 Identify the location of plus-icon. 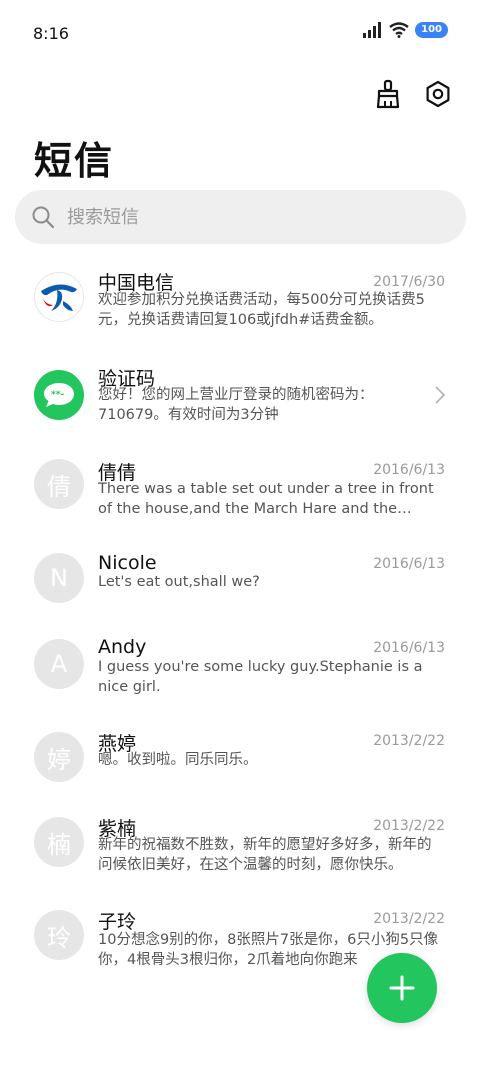
(402, 988).